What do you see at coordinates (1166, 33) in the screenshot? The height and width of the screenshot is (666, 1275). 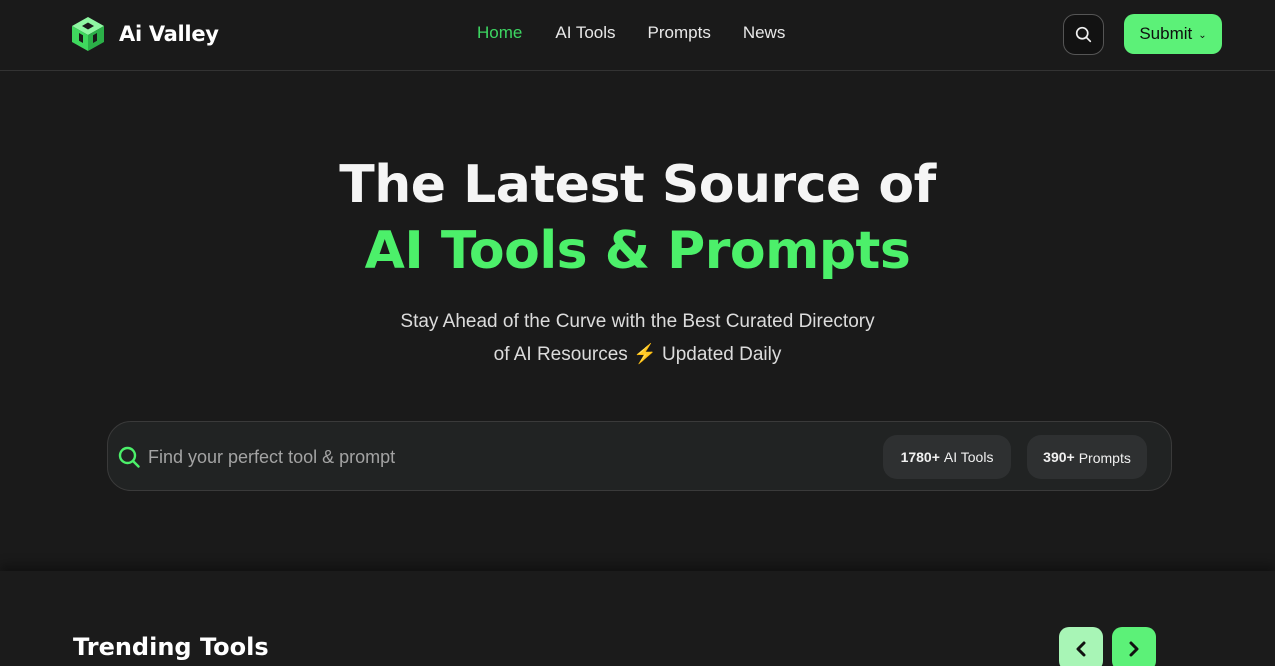 I see `submit-label: Submit` at bounding box center [1166, 33].